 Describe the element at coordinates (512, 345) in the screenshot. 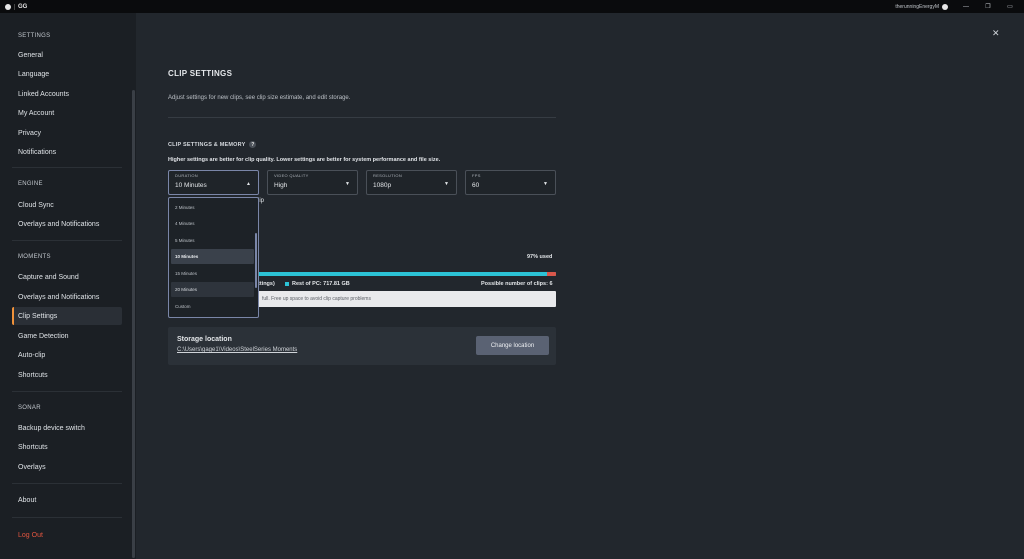

I see `change-location-button: Change location` at that location.